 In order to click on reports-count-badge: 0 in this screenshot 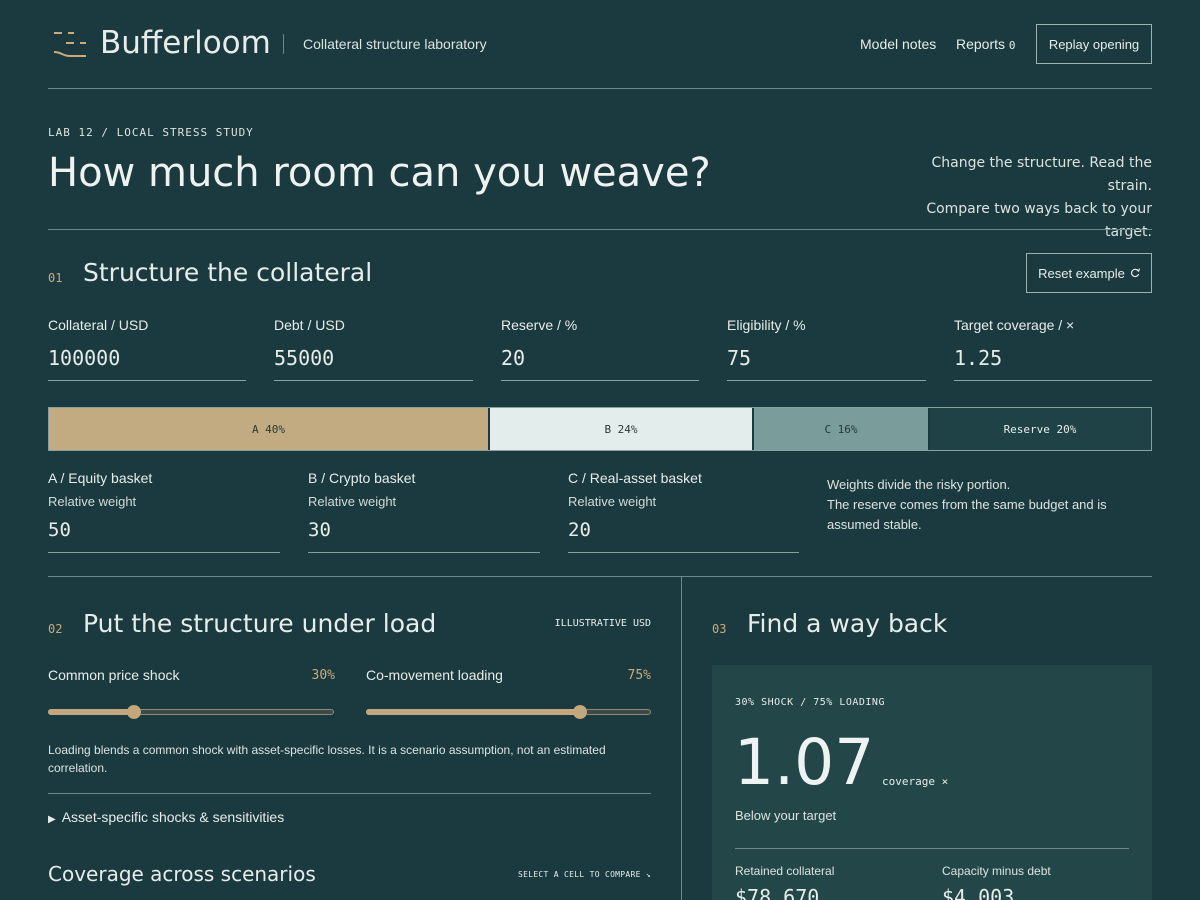, I will do `click(1012, 45)`.